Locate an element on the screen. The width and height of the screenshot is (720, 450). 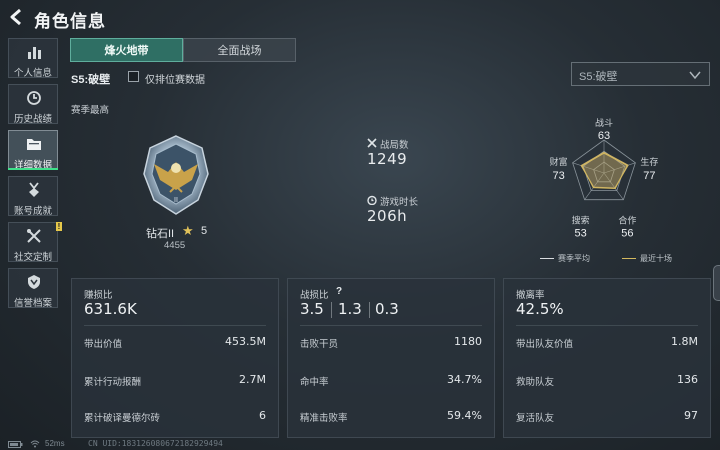
rank-name: 钻石II is located at coordinates (160, 234).